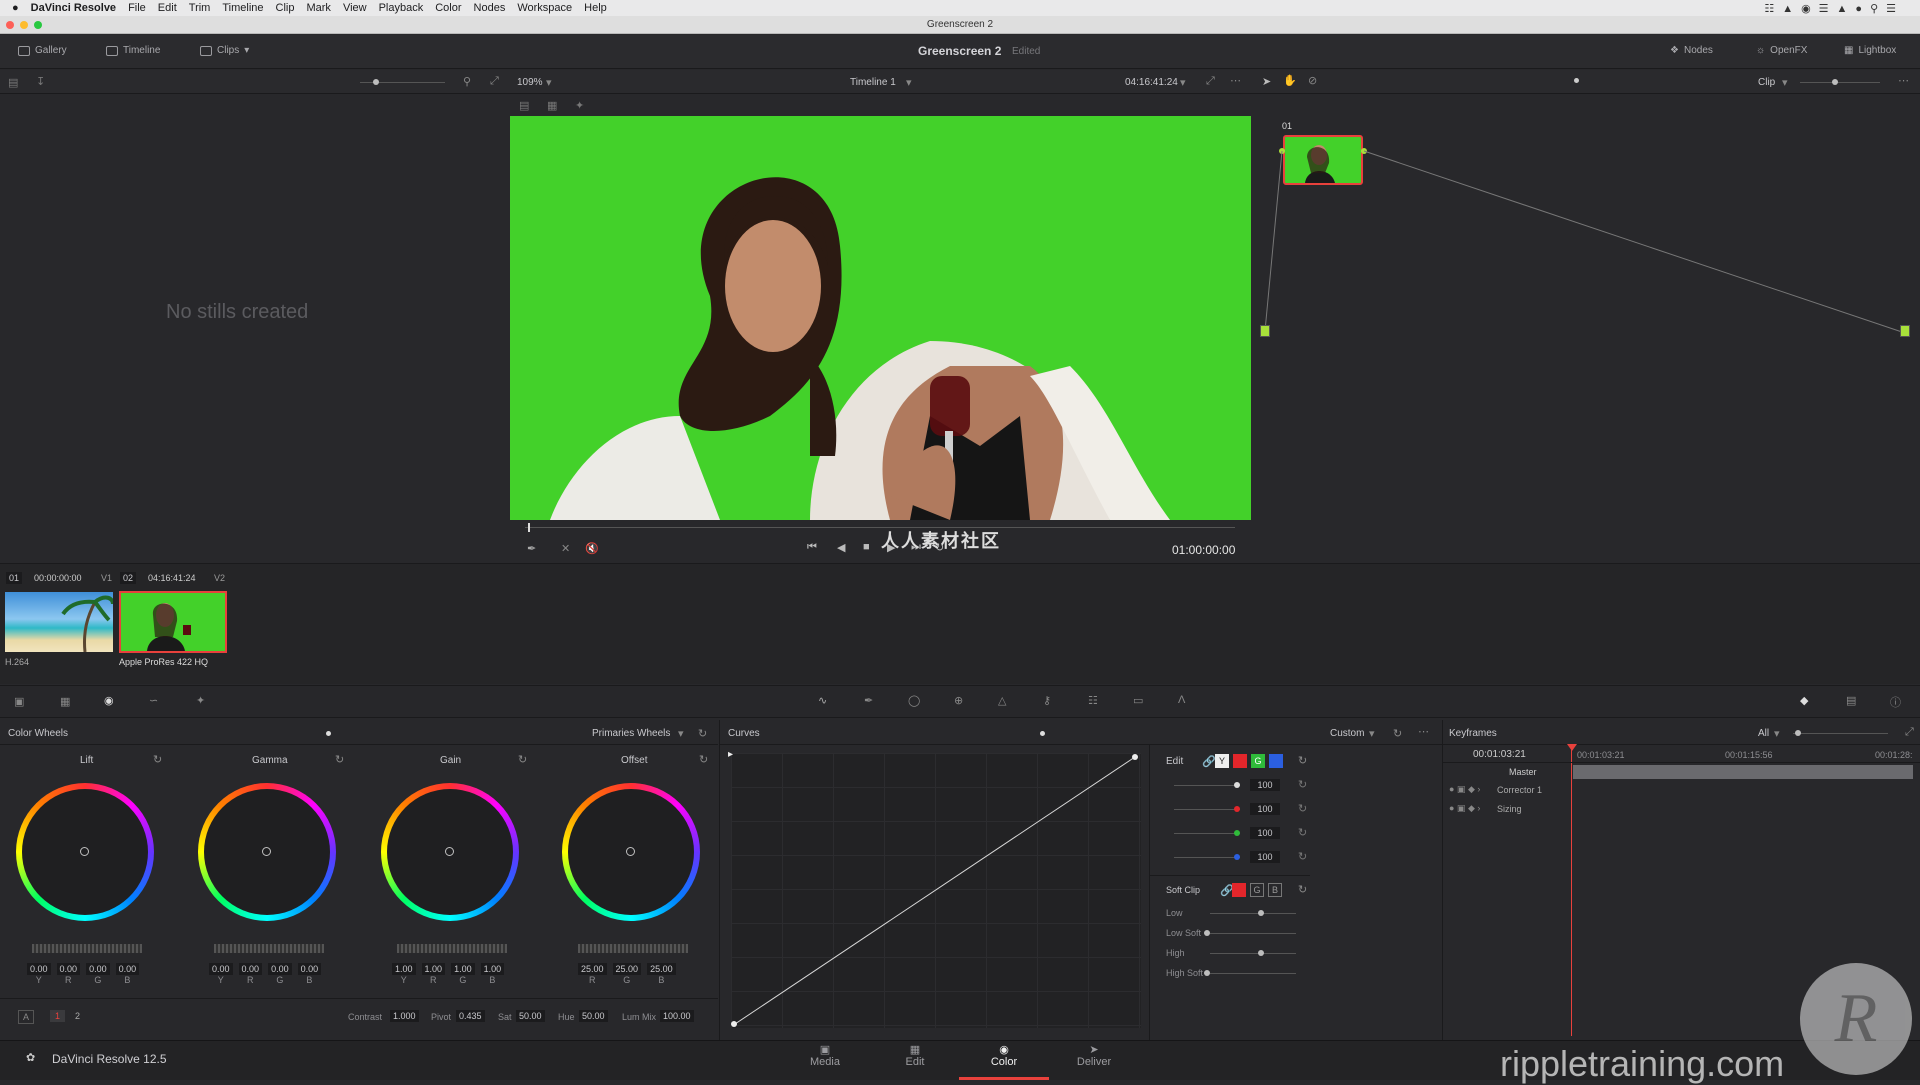 Image resolution: width=1920 pixels, height=1085 pixels. I want to click on viewer-options-icon: ⋯, so click(1235, 80).